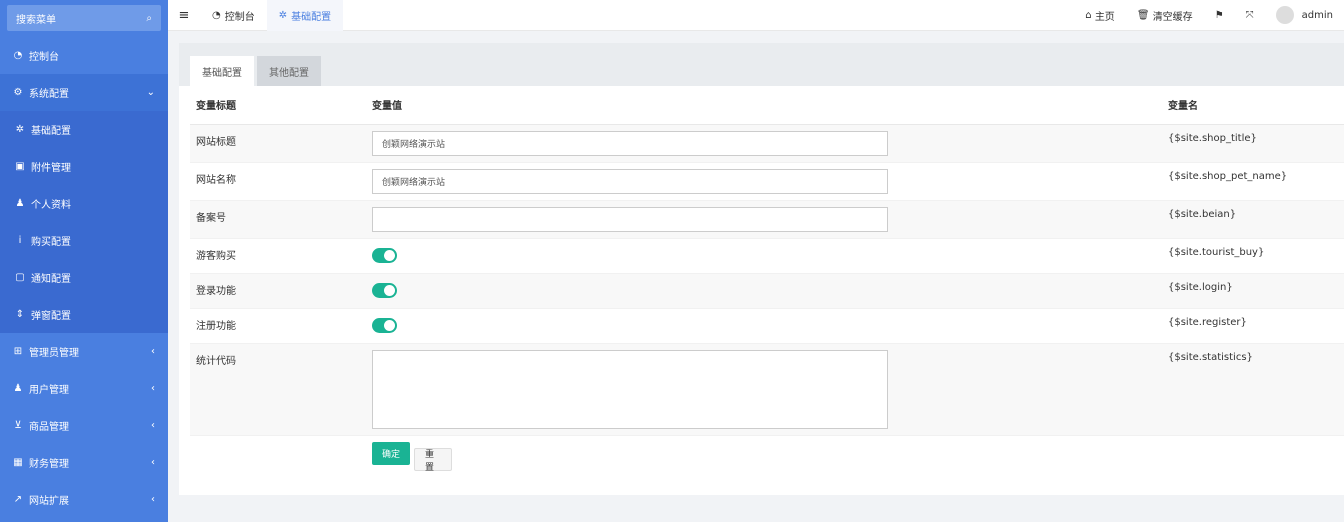 This screenshot has height=522, width=1344. Describe the element at coordinates (84, 425) in the screenshot. I see `sidebar-item-goods: ⊻ 商品管理 ‹` at that location.